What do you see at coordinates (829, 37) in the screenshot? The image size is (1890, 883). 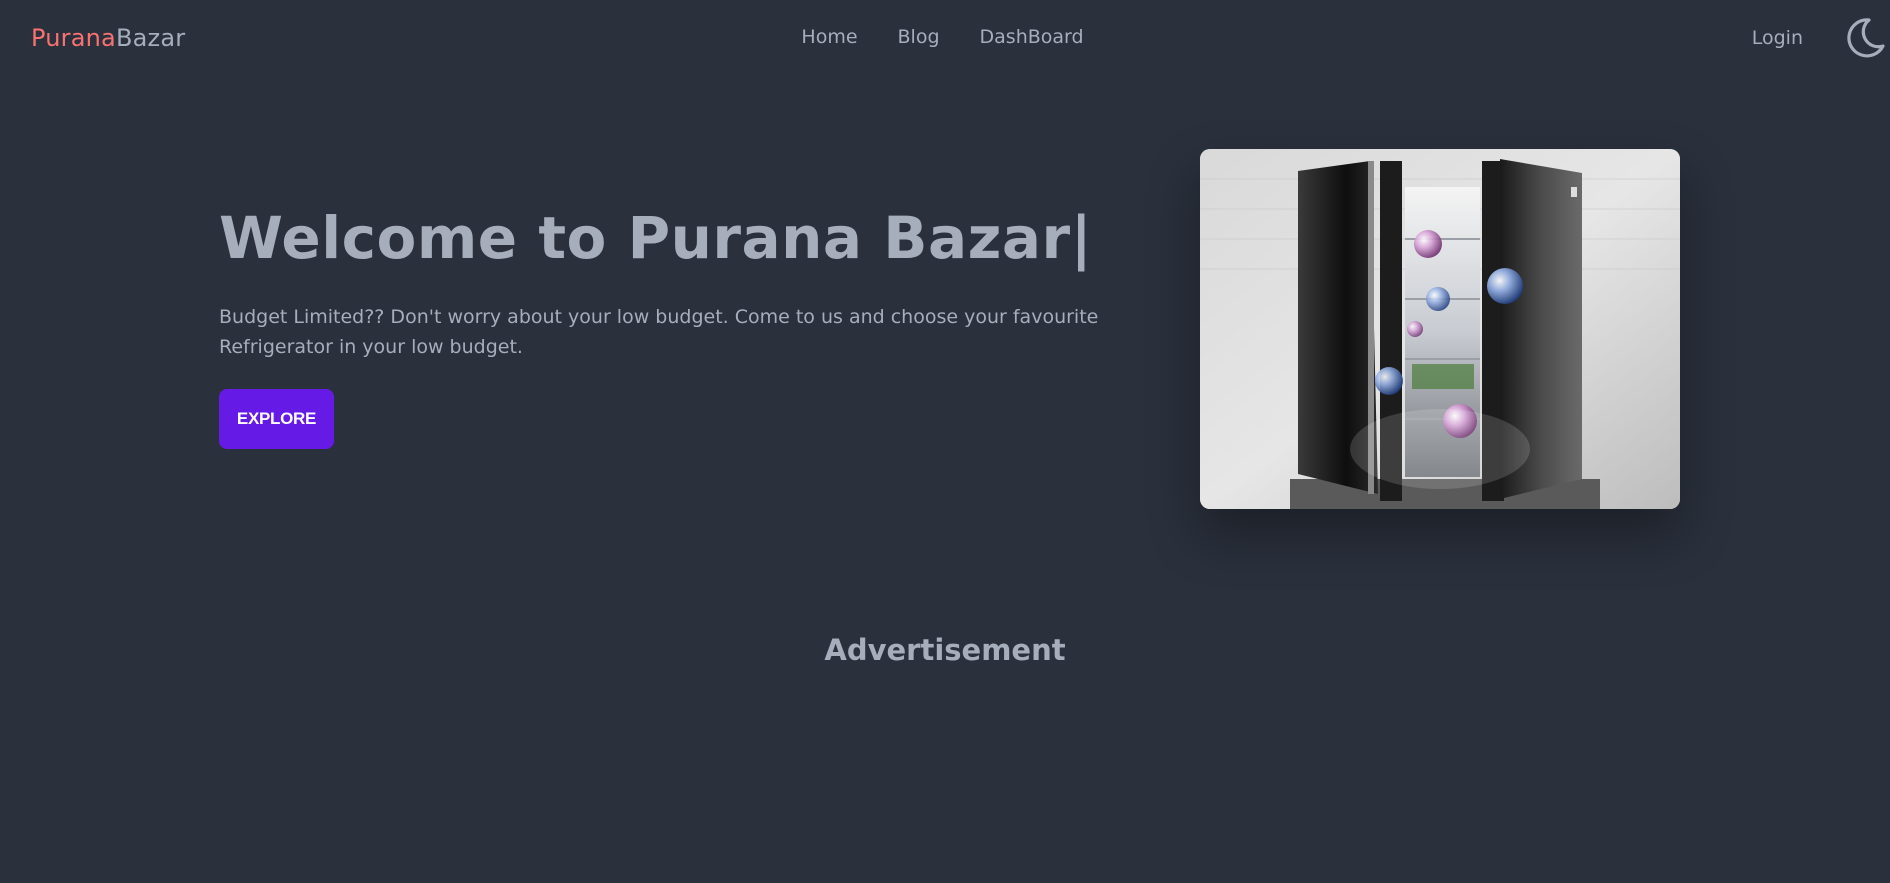 I see `nav-link-home: Home` at bounding box center [829, 37].